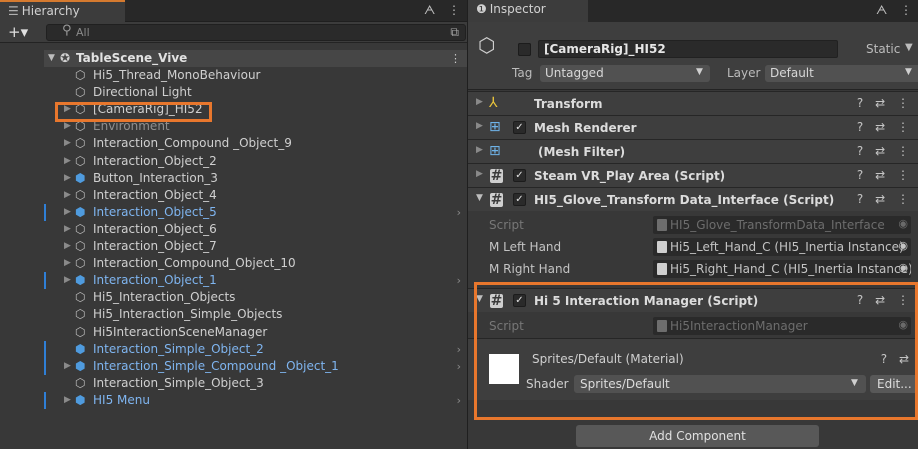 The image size is (918, 449). Describe the element at coordinates (255, 161) in the screenshot. I see `hierarchy-row: ▶ ⬡ Interaction_Object_2` at that location.